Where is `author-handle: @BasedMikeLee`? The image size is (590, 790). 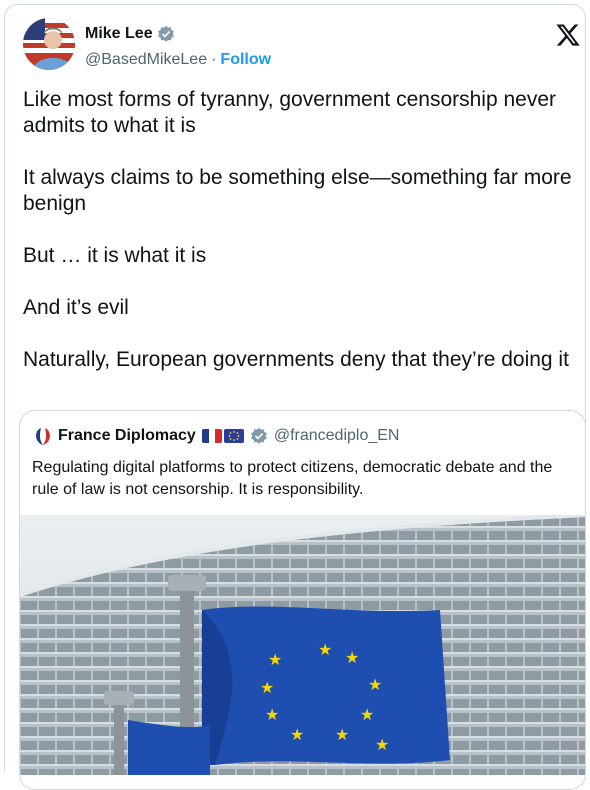 author-handle: @BasedMikeLee is located at coordinates (146, 60).